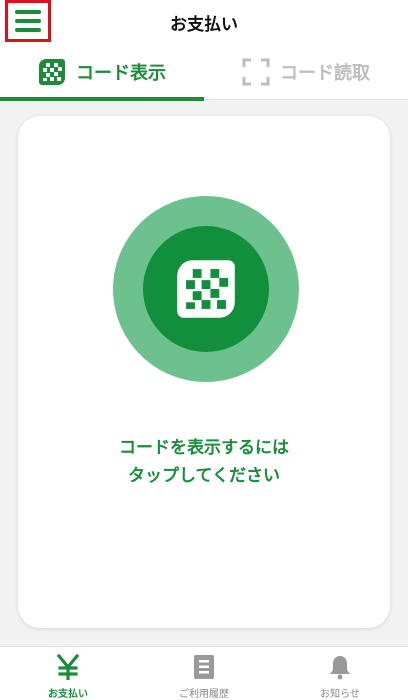 The width and height of the screenshot is (408, 700). What do you see at coordinates (121, 73) in the screenshot?
I see `tab-label: コード表示` at bounding box center [121, 73].